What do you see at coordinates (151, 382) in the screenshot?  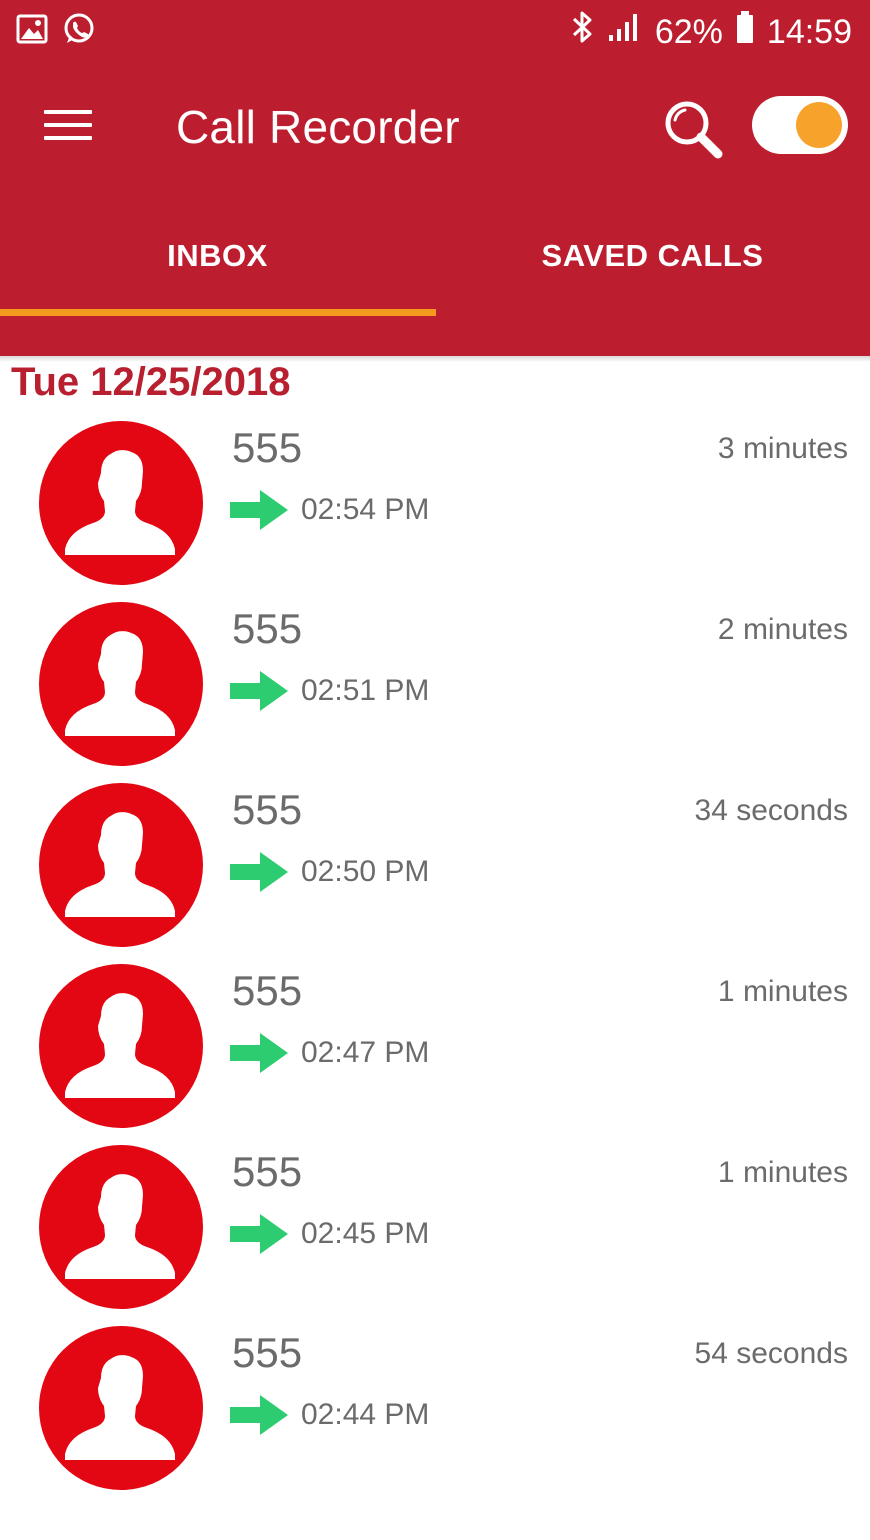 I see `date-section-header: Tue 12/25/2018` at bounding box center [151, 382].